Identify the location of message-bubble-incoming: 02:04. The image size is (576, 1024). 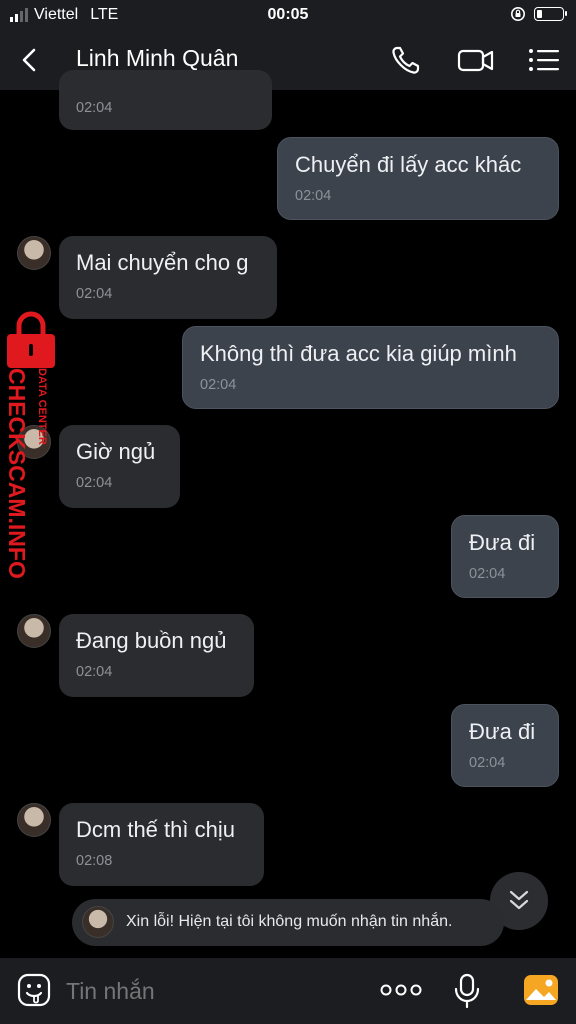
(165, 100).